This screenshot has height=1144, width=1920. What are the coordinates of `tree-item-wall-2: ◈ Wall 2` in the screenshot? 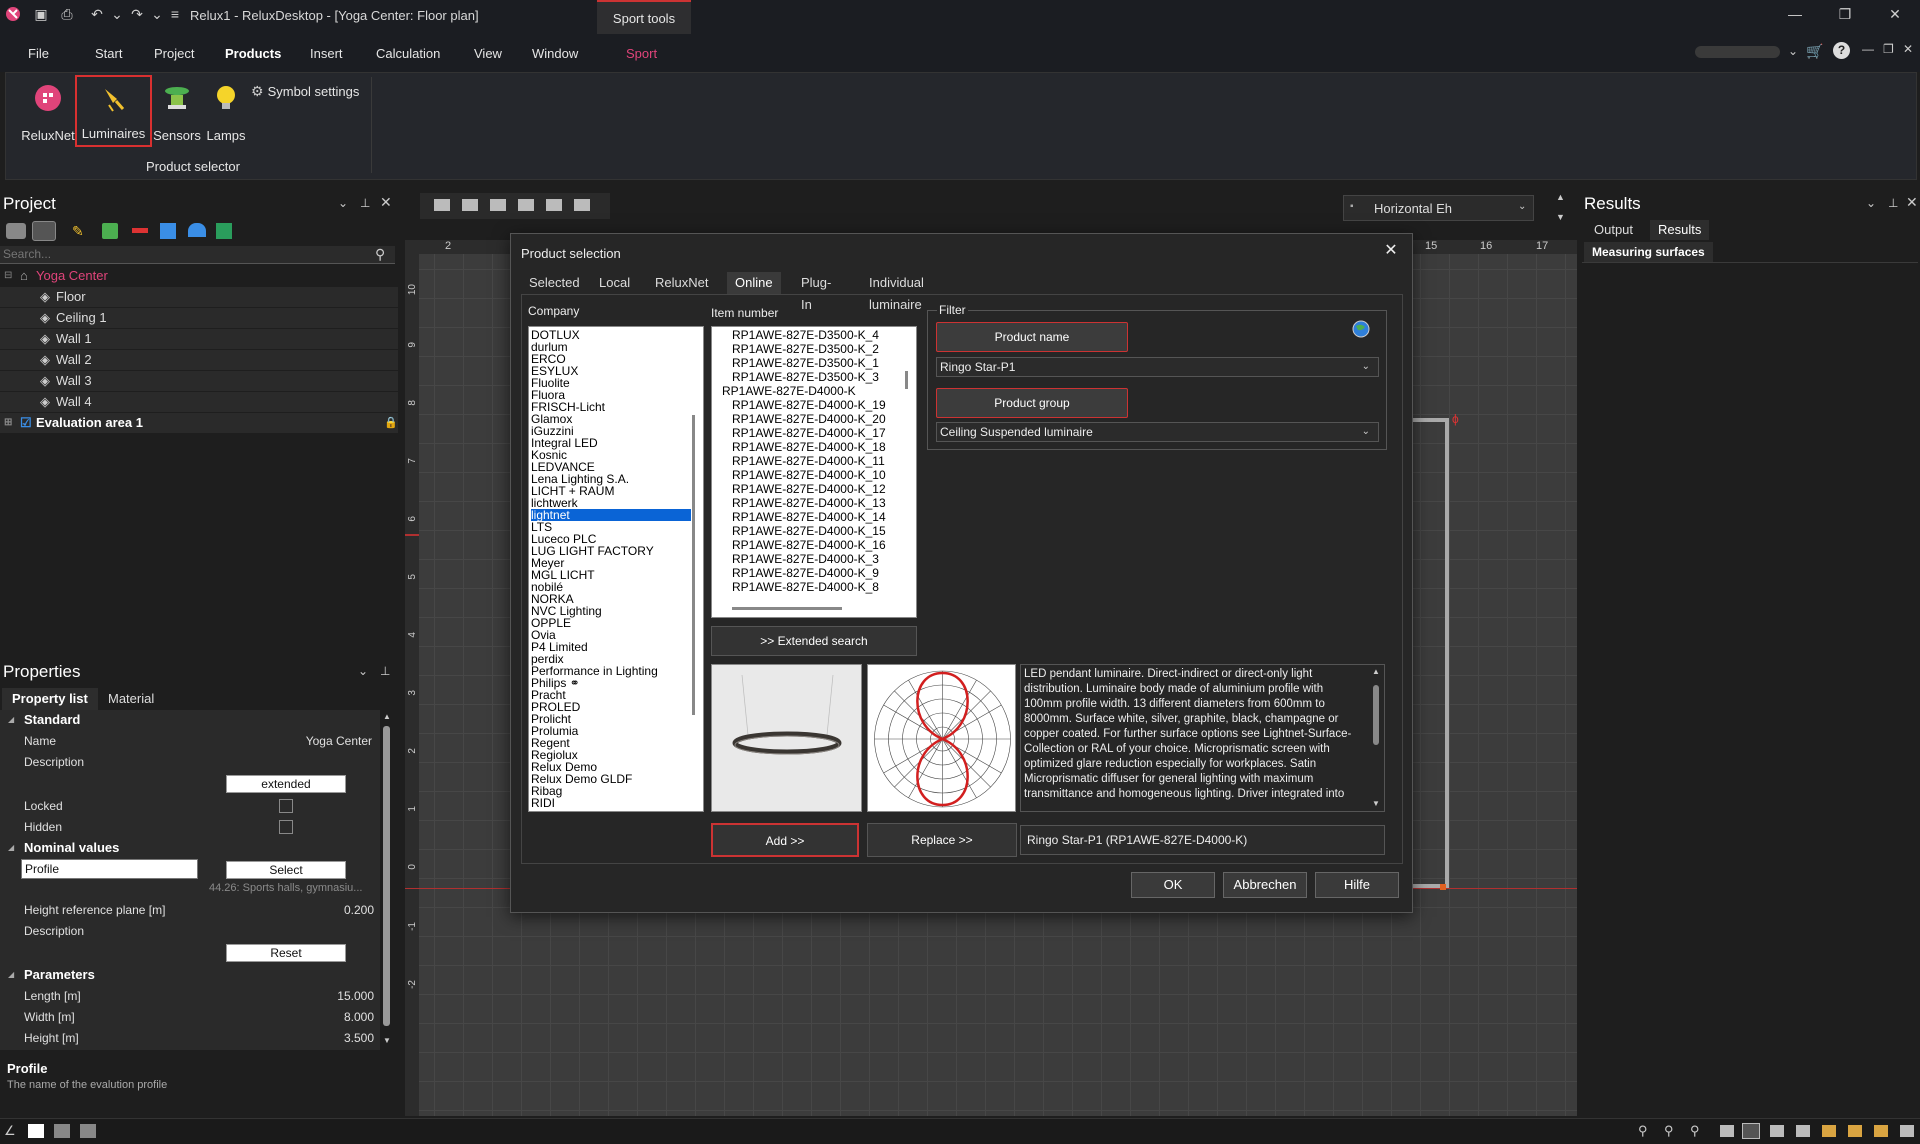 It's located at (199, 360).